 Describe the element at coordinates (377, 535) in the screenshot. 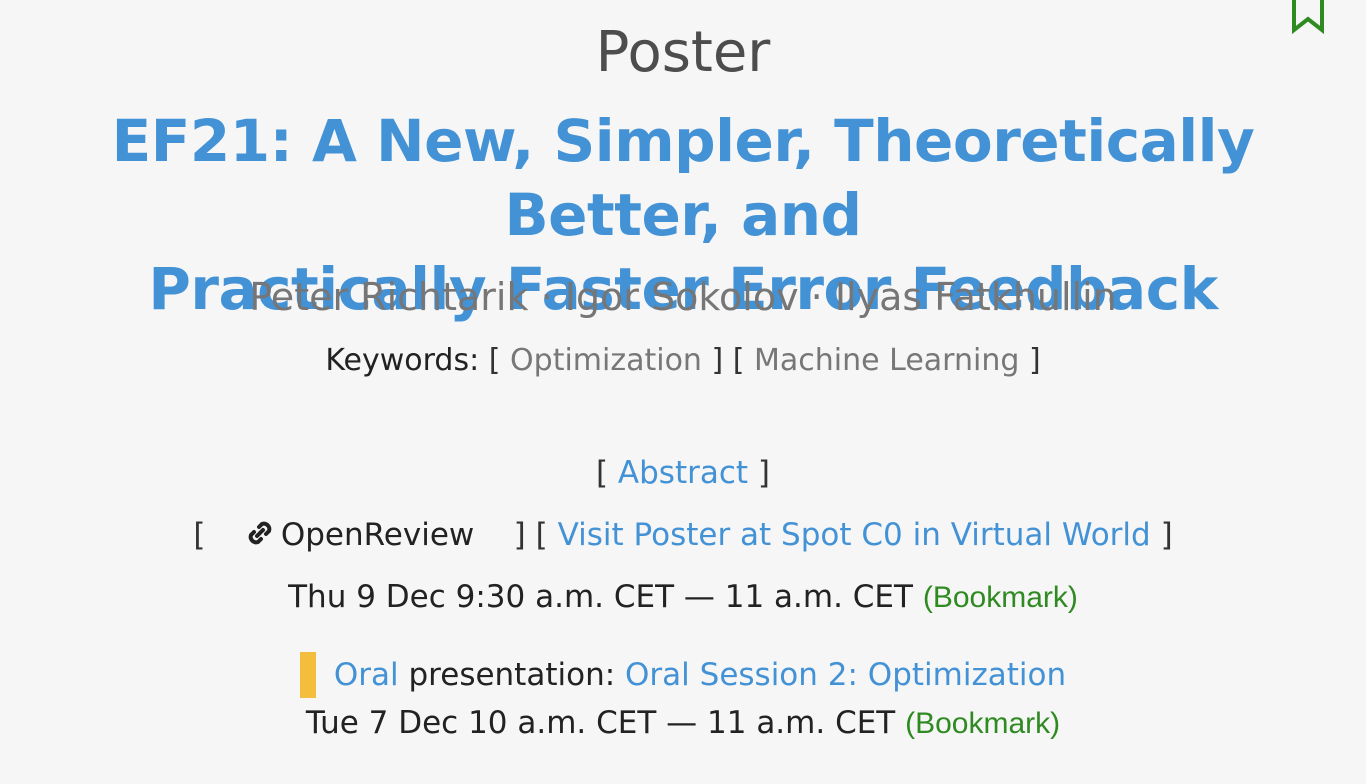

I see `openreview-label: OpenReview` at that location.